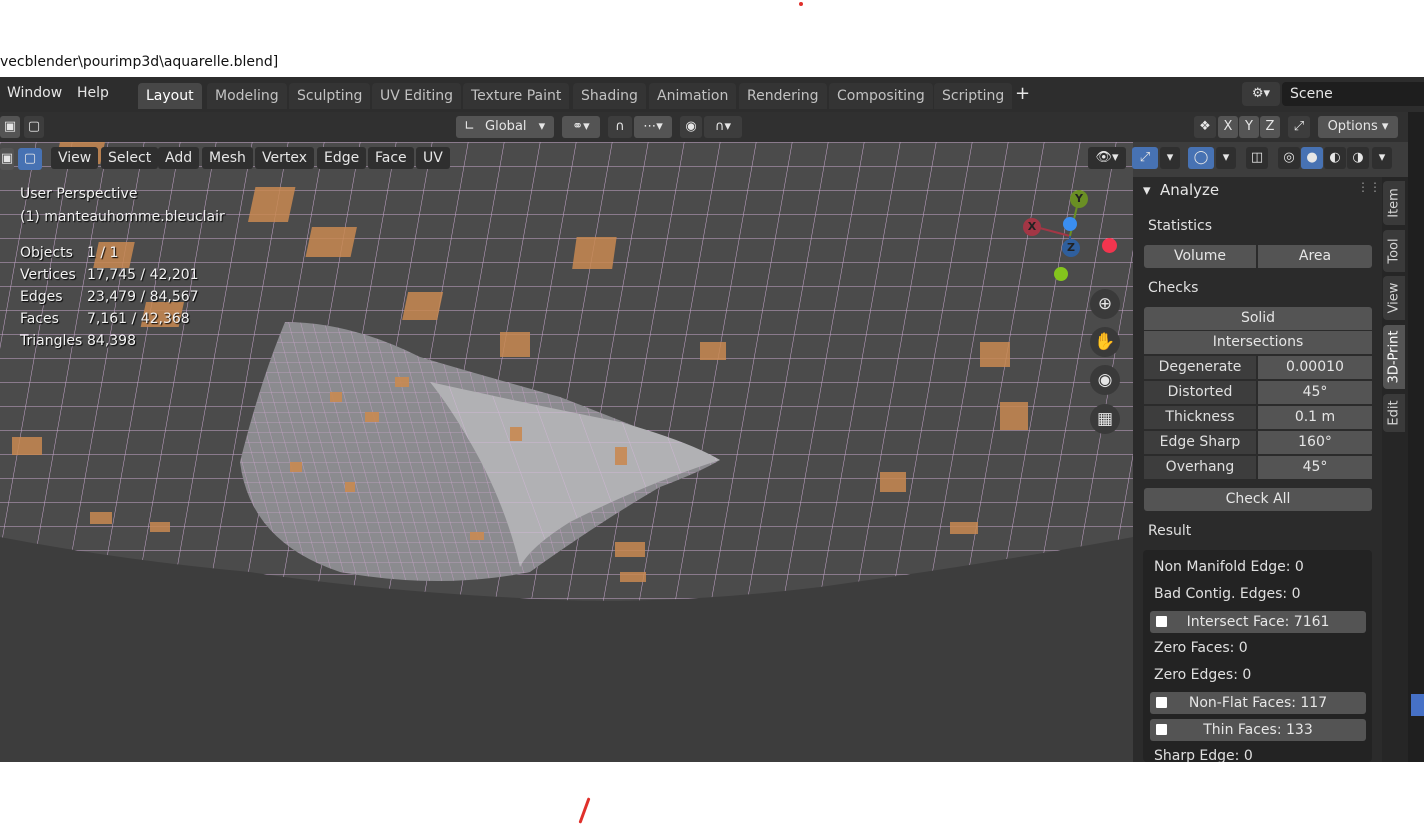 The width and height of the screenshot is (1424, 825). What do you see at coordinates (1249, 127) in the screenshot?
I see `mirror-y-toggle: Y` at bounding box center [1249, 127].